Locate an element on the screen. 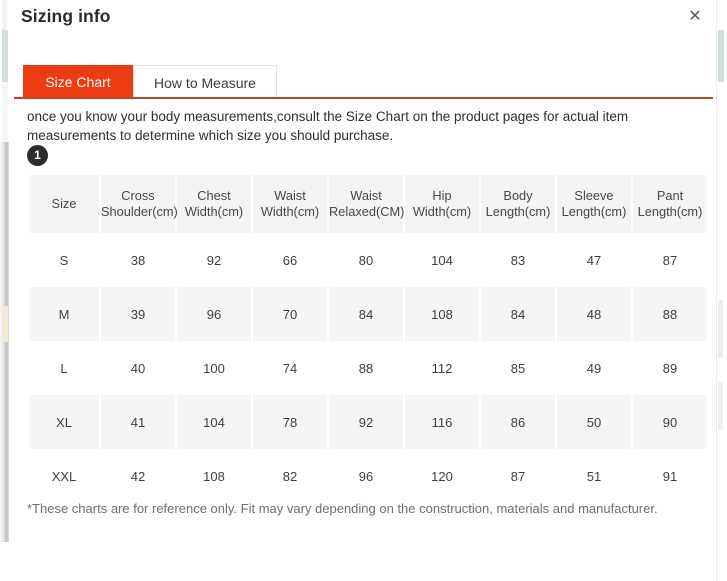  tab-how-to-measure: How to Measure is located at coordinates (205, 82).